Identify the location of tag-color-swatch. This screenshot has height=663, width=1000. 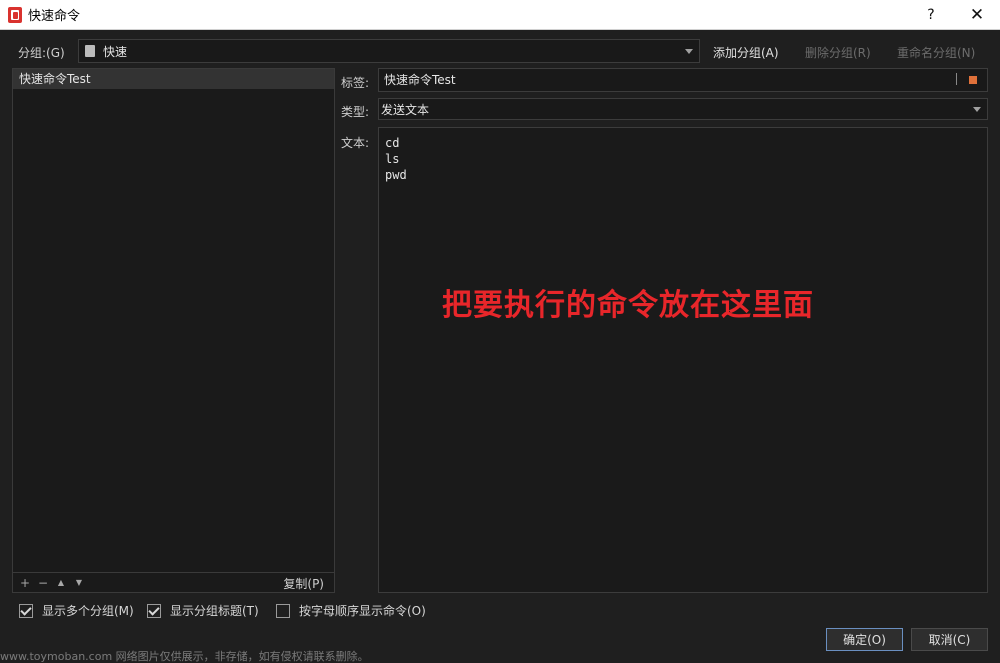
(973, 80).